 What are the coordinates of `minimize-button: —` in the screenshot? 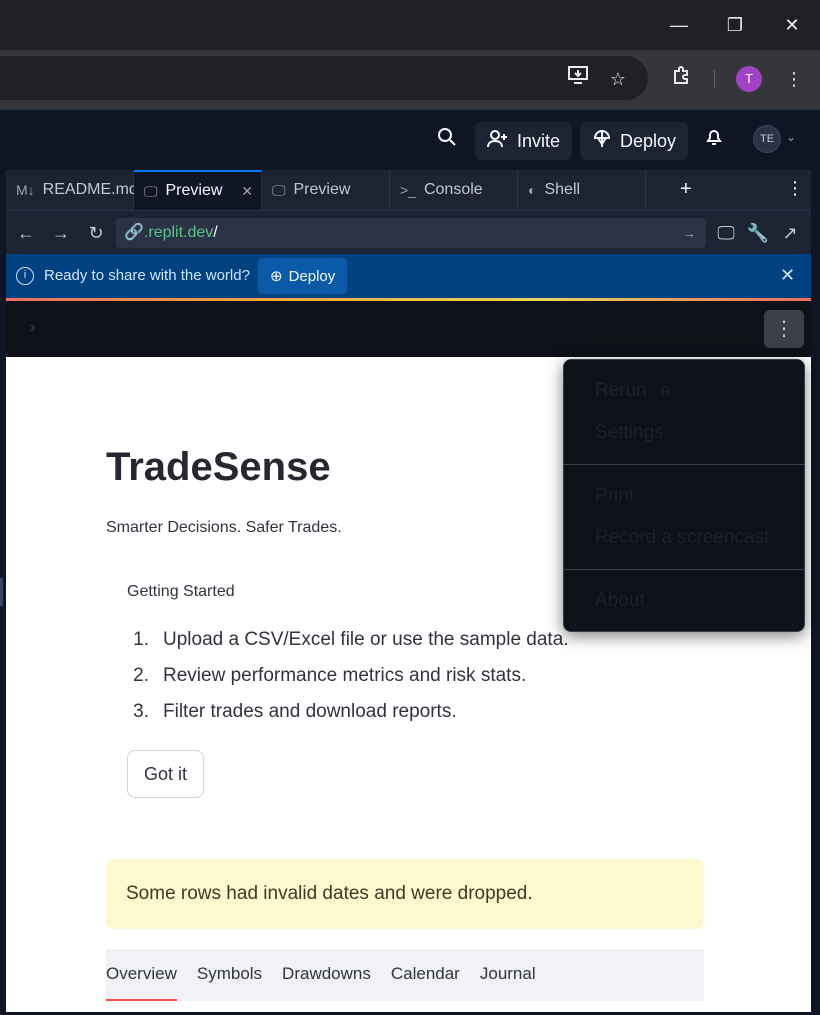 It's located at (679, 25).